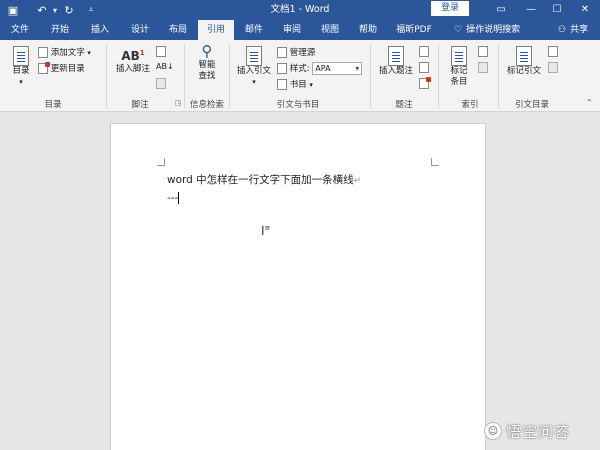  Describe the element at coordinates (21, 56) in the screenshot. I see `toc-icon` at that location.